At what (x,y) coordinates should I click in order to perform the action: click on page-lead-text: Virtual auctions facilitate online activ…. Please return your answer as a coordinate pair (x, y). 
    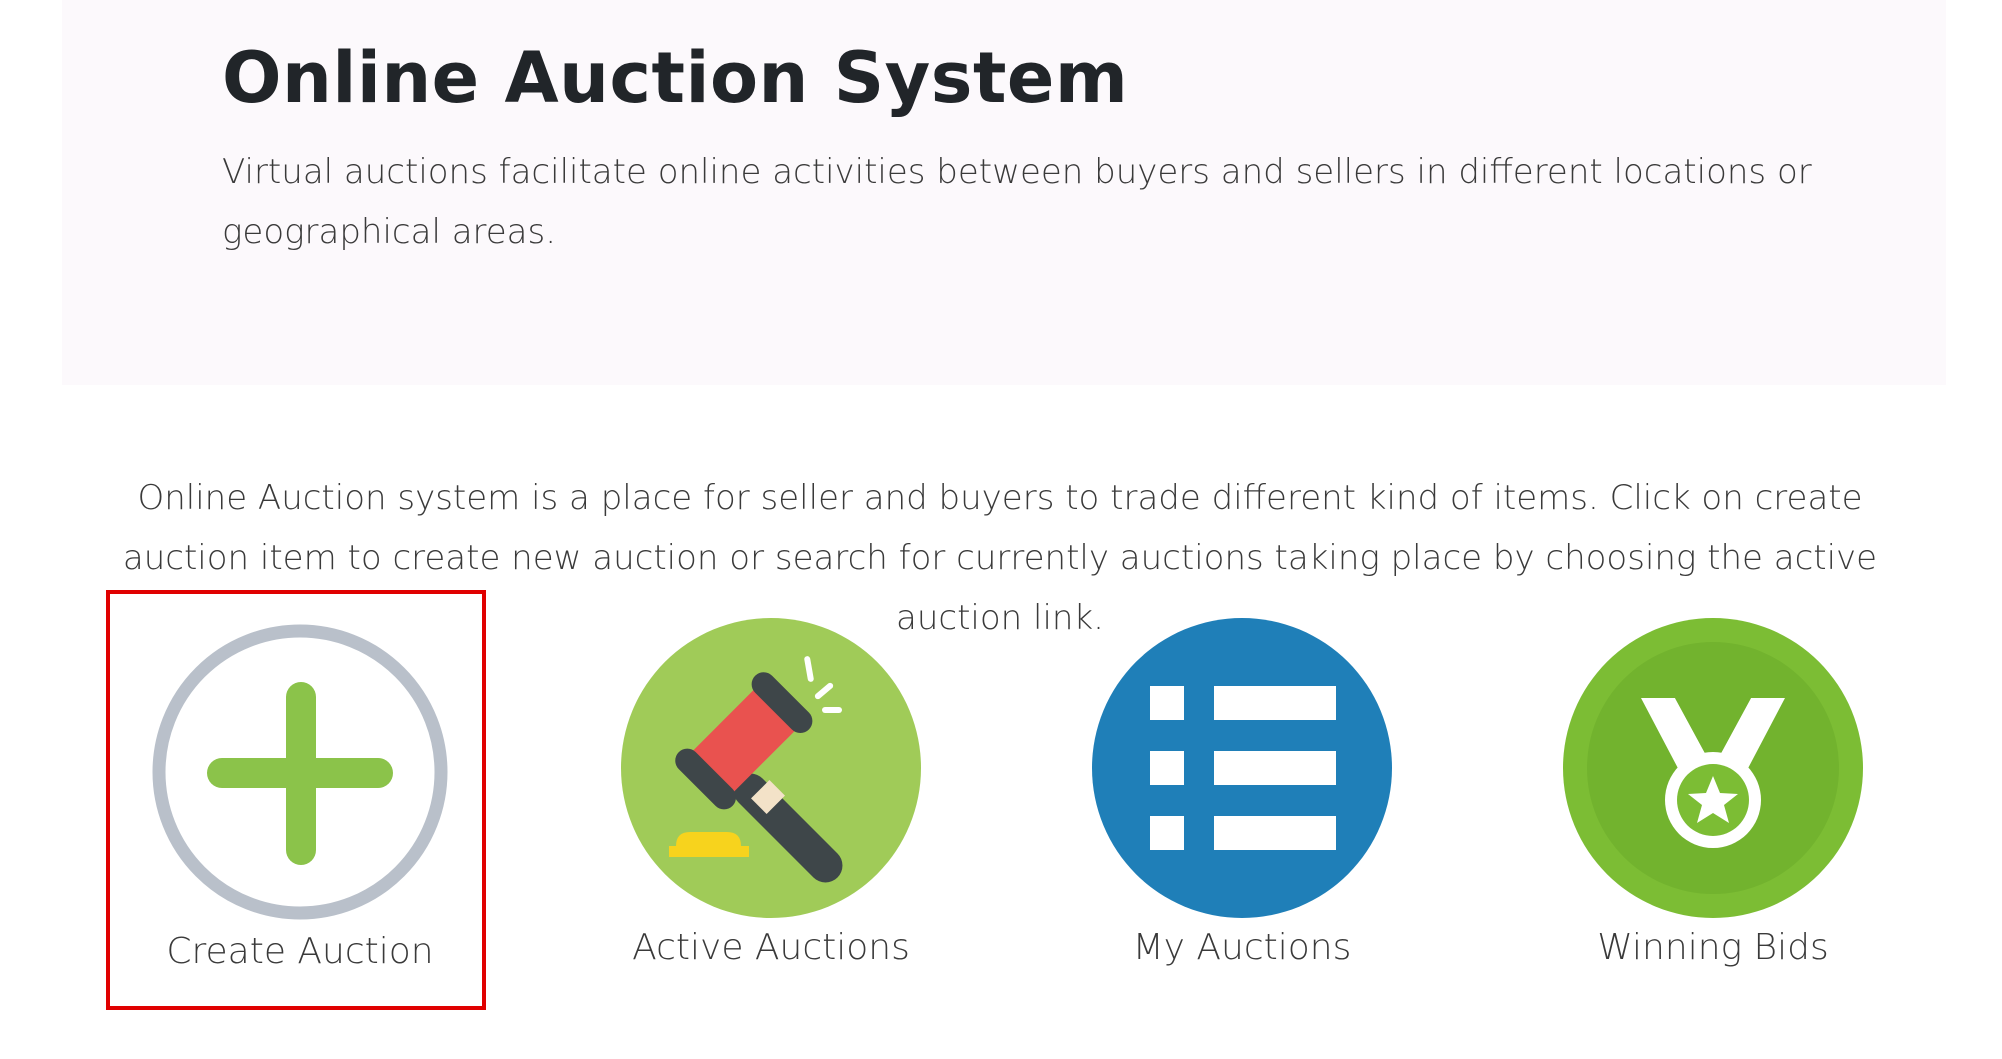
    Looking at the image, I should click on (1017, 202).